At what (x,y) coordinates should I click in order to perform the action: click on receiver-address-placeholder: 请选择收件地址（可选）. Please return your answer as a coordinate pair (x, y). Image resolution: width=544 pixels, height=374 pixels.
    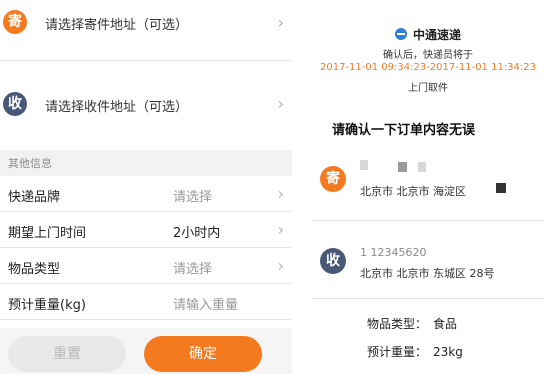
    Looking at the image, I should click on (117, 107).